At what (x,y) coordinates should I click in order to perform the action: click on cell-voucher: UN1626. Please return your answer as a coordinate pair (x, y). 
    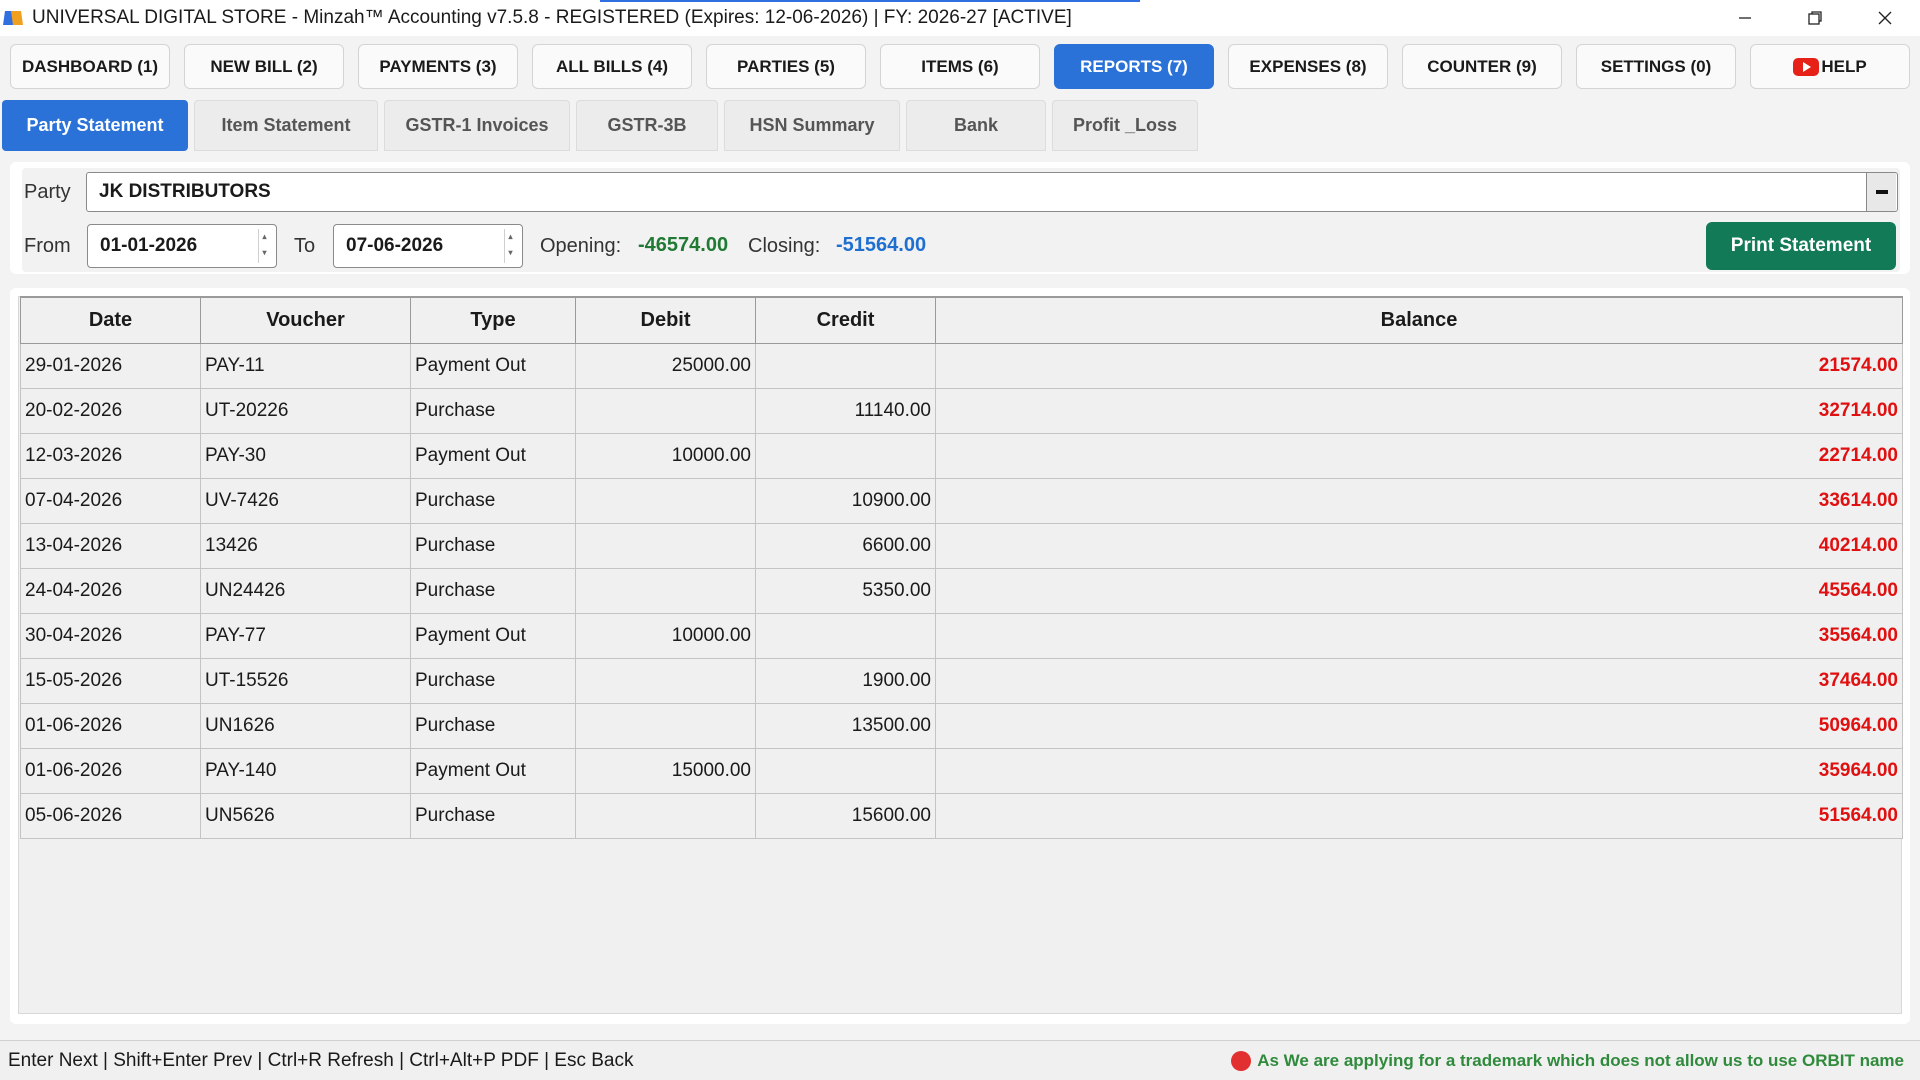
    Looking at the image, I should click on (305, 725).